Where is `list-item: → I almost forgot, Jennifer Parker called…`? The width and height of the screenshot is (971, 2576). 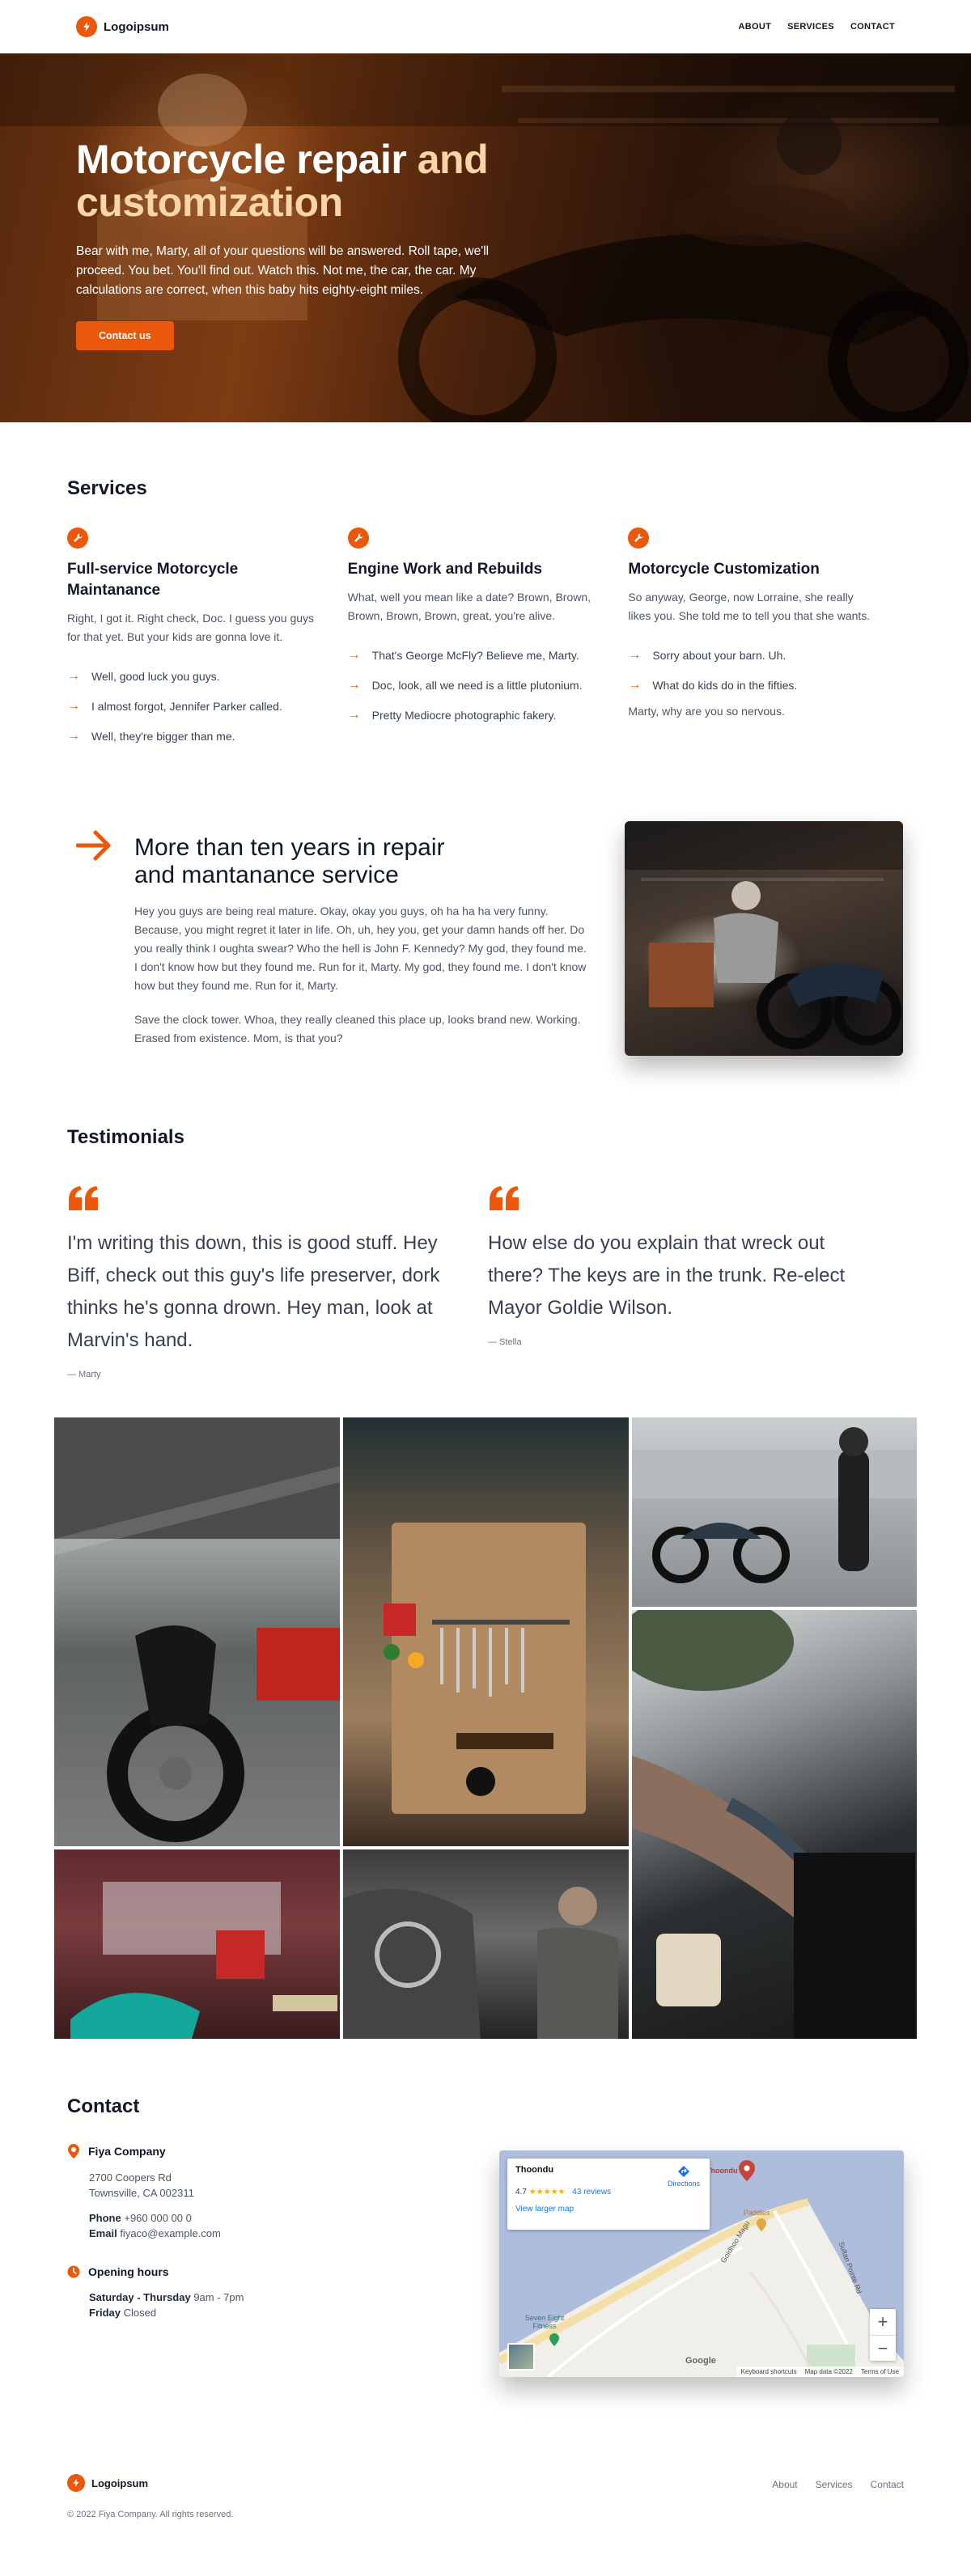 list-item: → I almost forgot, Jennifer Parker called… is located at coordinates (175, 705).